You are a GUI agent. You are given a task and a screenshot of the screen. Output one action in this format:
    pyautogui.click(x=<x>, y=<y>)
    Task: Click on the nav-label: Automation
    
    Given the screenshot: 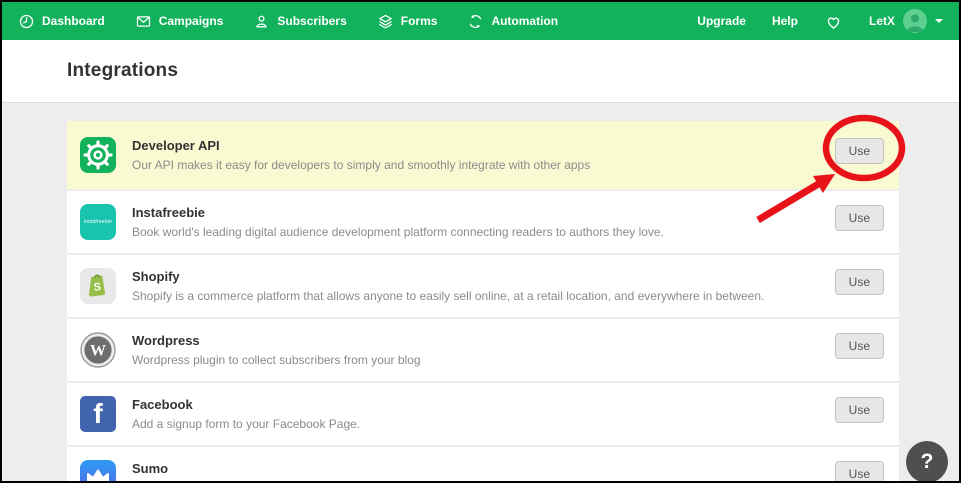 What is the action you would take?
    pyautogui.click(x=525, y=21)
    